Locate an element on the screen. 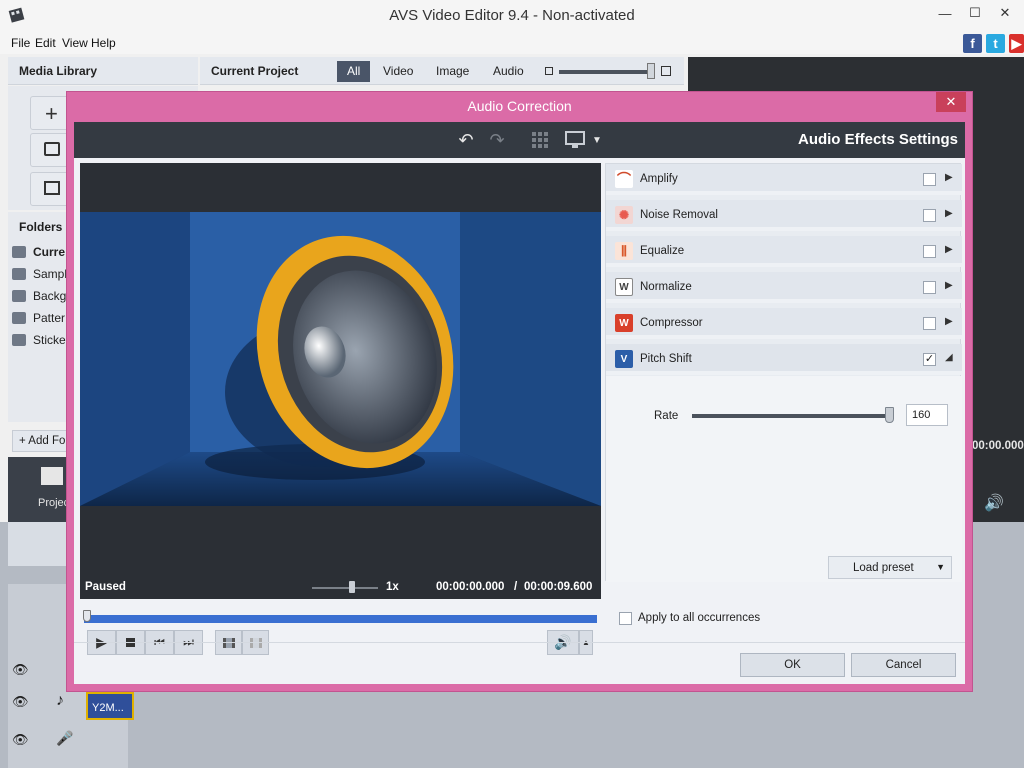 The width and height of the screenshot is (1024, 768). effect-equalize: ⫼ Equalize ▶ is located at coordinates (784, 251).